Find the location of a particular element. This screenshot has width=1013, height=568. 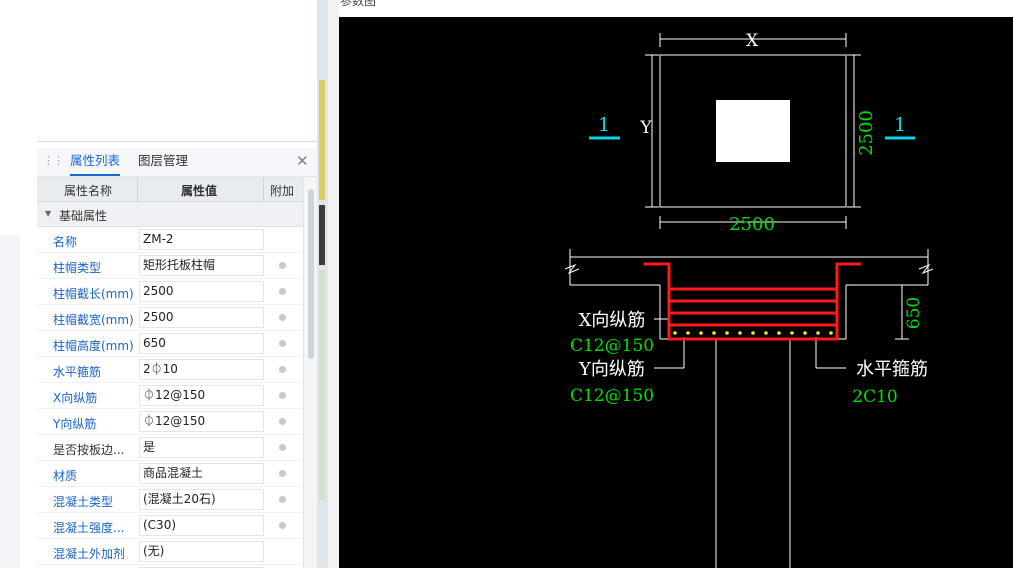

collapse-triangle-icon: ▼ is located at coordinates (48, 213).